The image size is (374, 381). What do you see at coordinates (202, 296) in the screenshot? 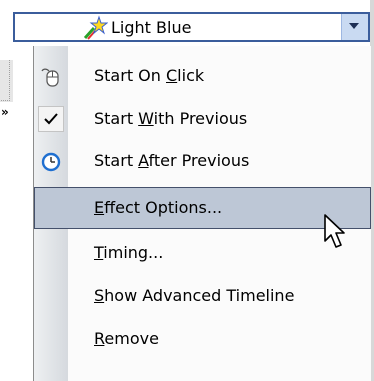
I see `menu-item-show-advanced-timeline: Show Advanced Timeline` at bounding box center [202, 296].